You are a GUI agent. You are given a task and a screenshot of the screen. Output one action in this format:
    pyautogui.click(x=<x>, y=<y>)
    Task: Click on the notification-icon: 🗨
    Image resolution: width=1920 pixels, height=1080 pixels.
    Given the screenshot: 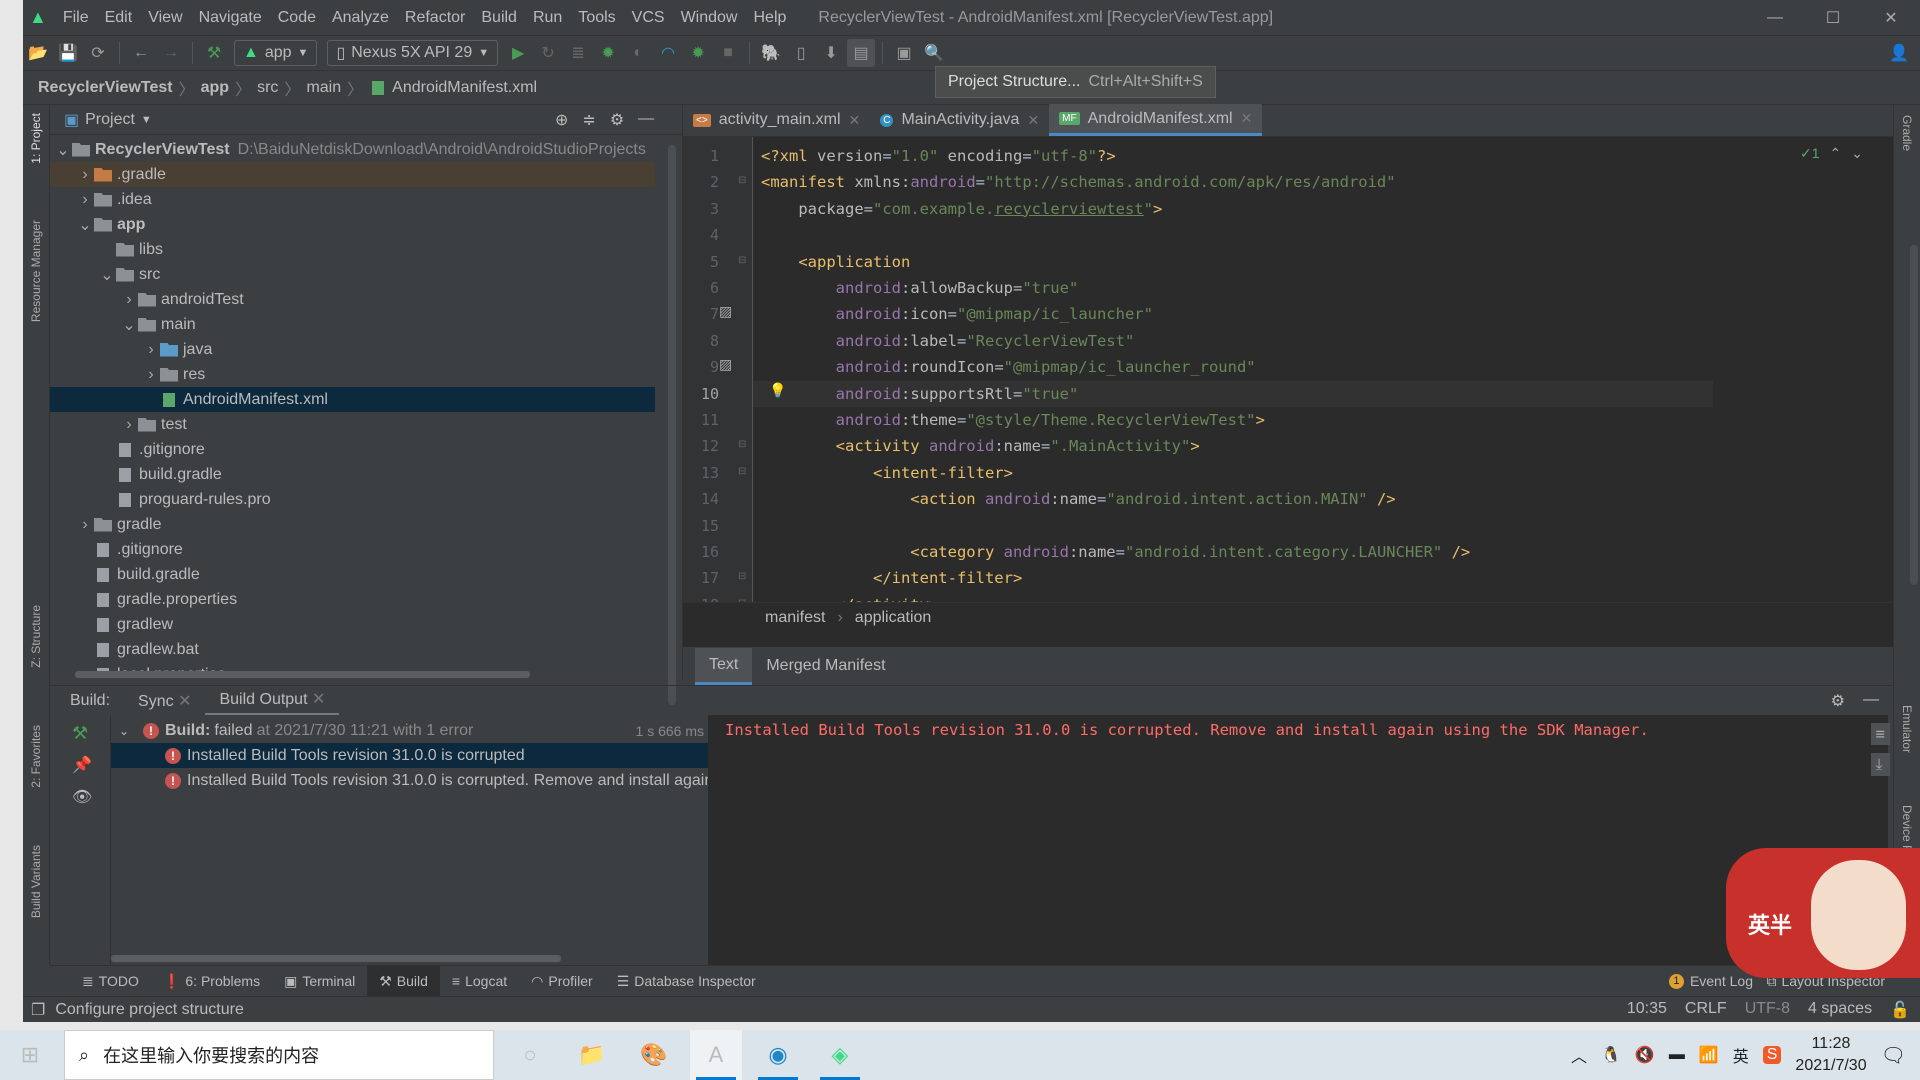 What is the action you would take?
    pyautogui.click(x=1893, y=1055)
    